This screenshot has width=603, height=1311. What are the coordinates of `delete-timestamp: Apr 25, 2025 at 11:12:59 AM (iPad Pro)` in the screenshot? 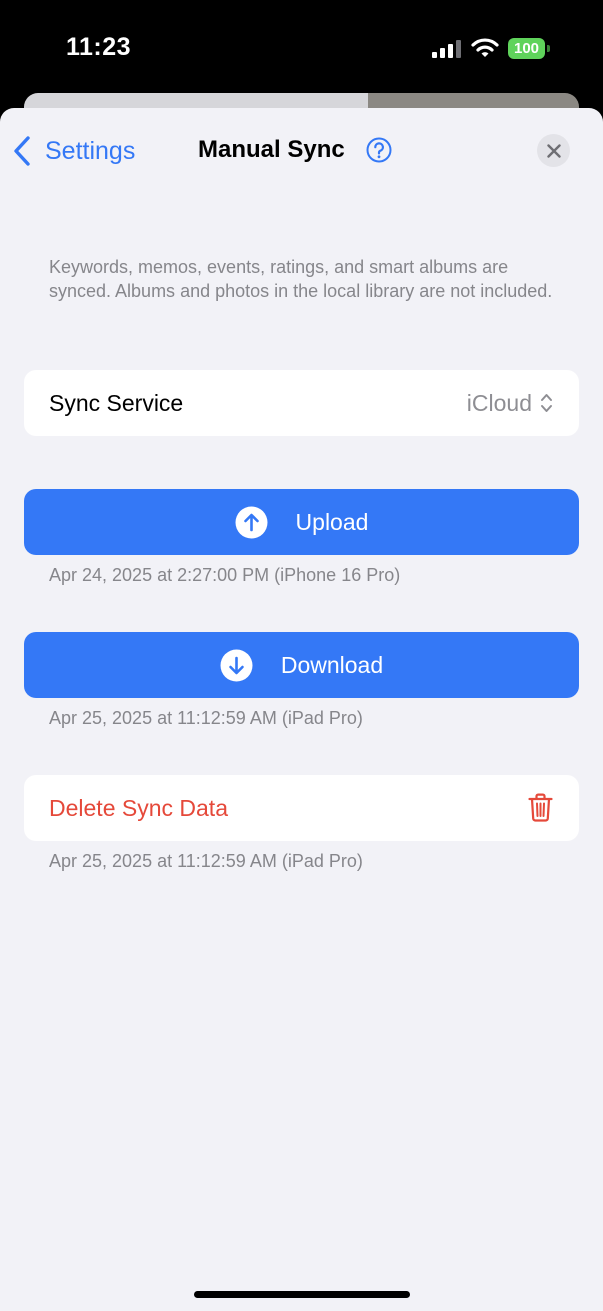 It's located at (206, 861).